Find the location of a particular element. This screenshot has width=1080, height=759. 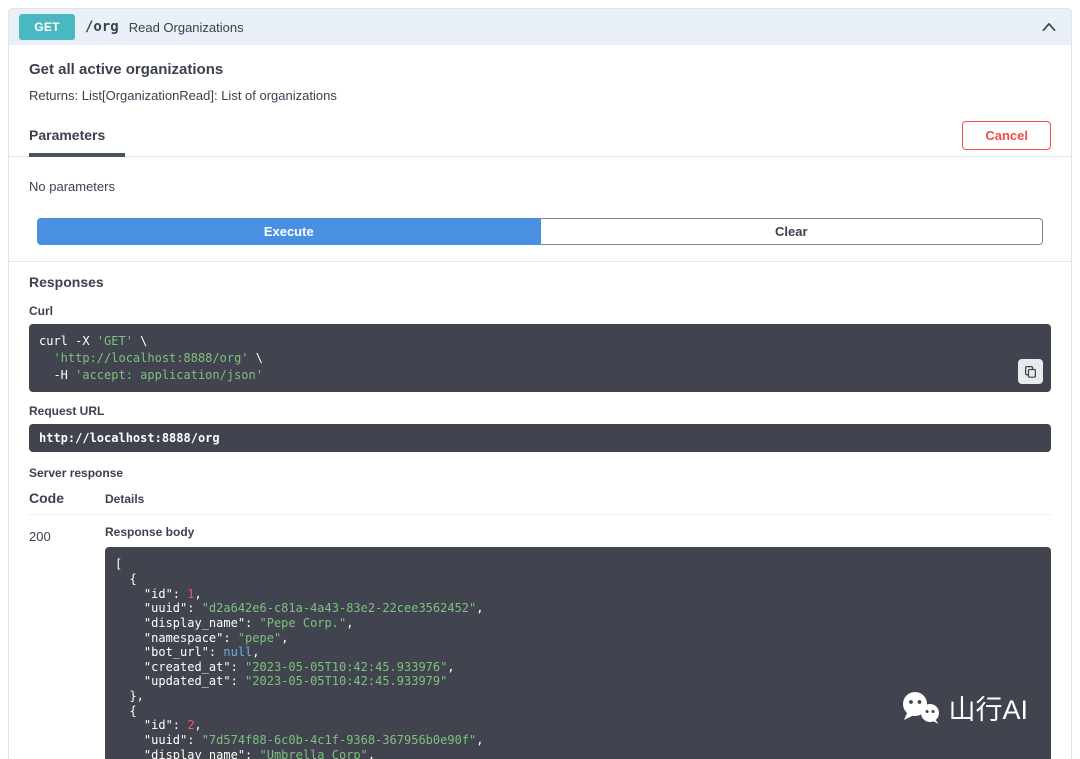

opblock-summary-bar: GET /org Read Organizations is located at coordinates (540, 27).